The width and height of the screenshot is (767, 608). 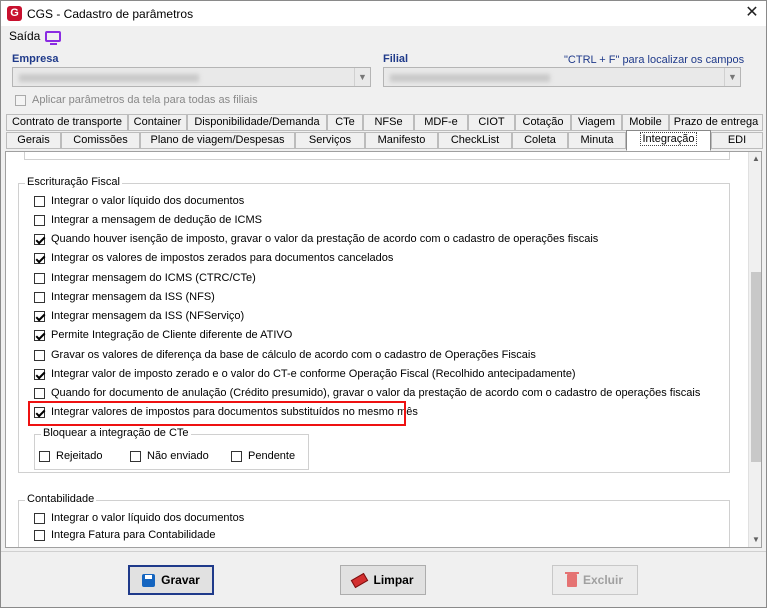 I want to click on chk-isencao-imposto, so click(x=39, y=239).